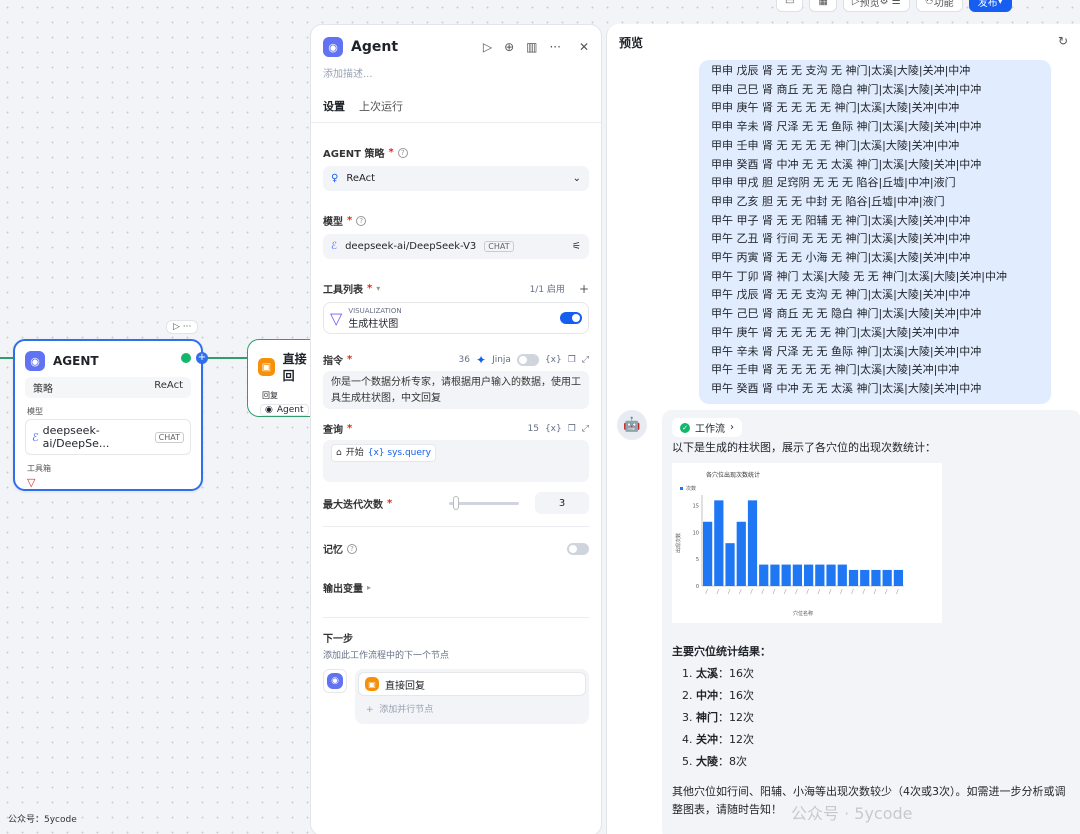 The image size is (1080, 834). What do you see at coordinates (284, 410) in the screenshot?
I see `reply-var: ◉ Agent` at bounding box center [284, 410].